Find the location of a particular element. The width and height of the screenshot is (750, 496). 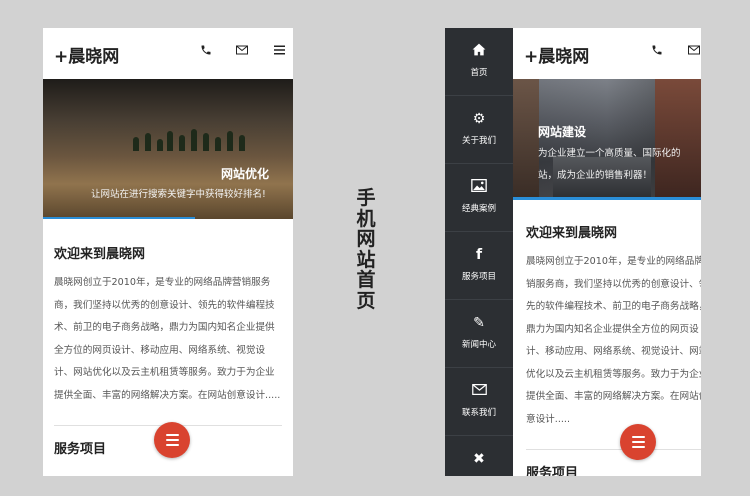

menu-label: 新闻中心 is located at coordinates (478, 345).